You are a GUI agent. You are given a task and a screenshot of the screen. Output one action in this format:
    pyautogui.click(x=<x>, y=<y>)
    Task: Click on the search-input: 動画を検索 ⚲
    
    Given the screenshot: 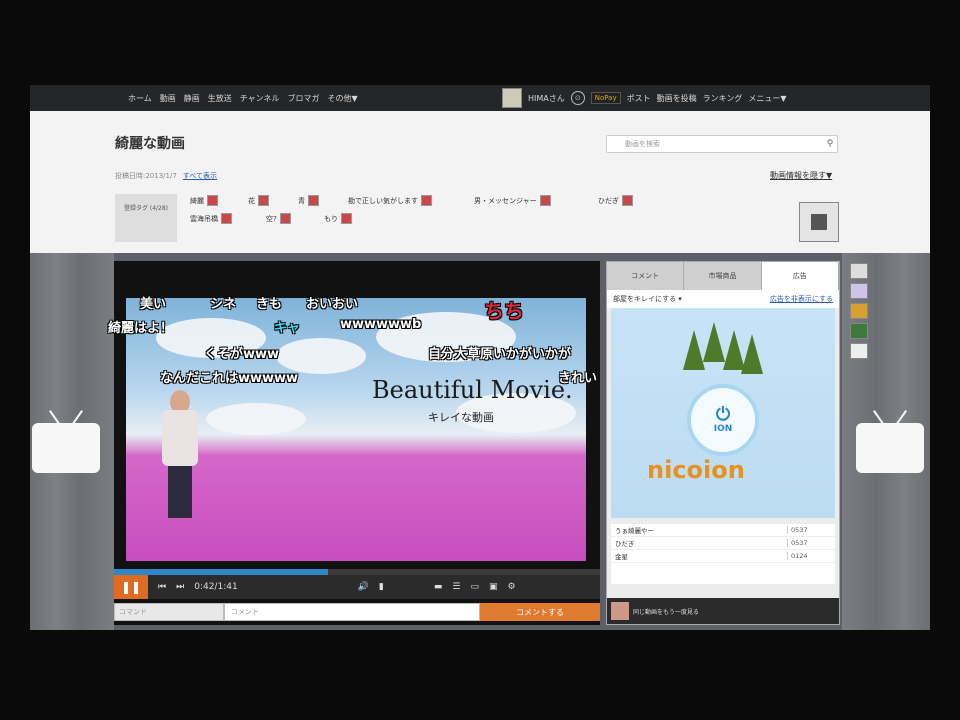 What is the action you would take?
    pyautogui.click(x=722, y=144)
    